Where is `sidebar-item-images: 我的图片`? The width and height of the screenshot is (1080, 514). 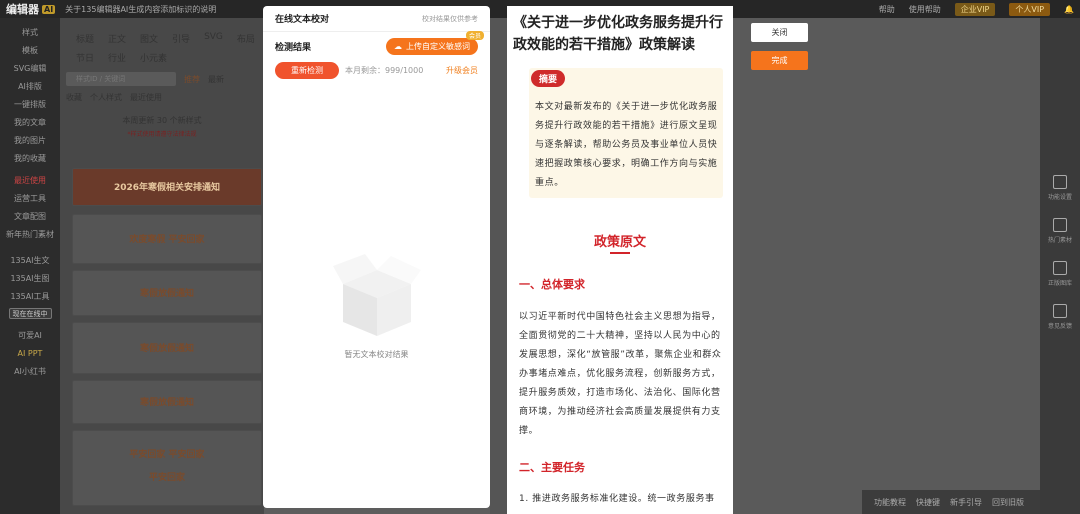
sidebar-item-images: 我的图片 is located at coordinates (30, 141).